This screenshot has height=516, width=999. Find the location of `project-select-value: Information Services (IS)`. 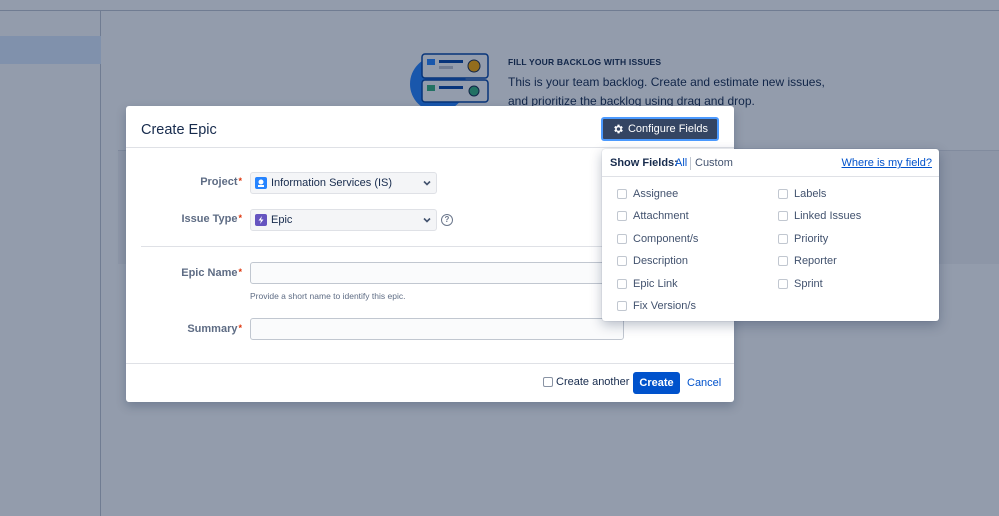

project-select-value: Information Services (IS) is located at coordinates (332, 183).